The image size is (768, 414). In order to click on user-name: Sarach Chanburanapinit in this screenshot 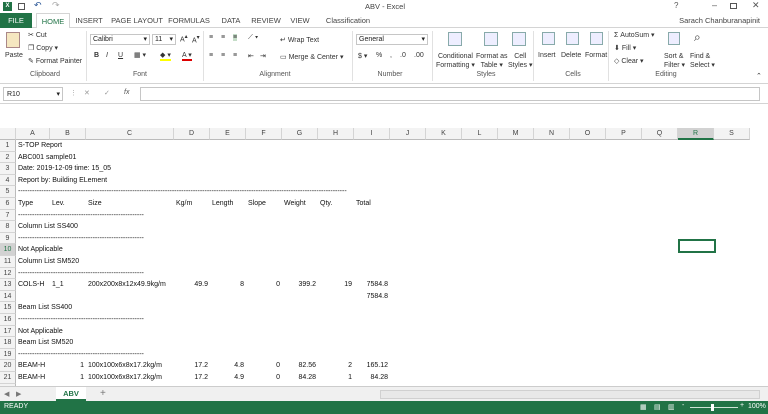, I will do `click(710, 20)`.